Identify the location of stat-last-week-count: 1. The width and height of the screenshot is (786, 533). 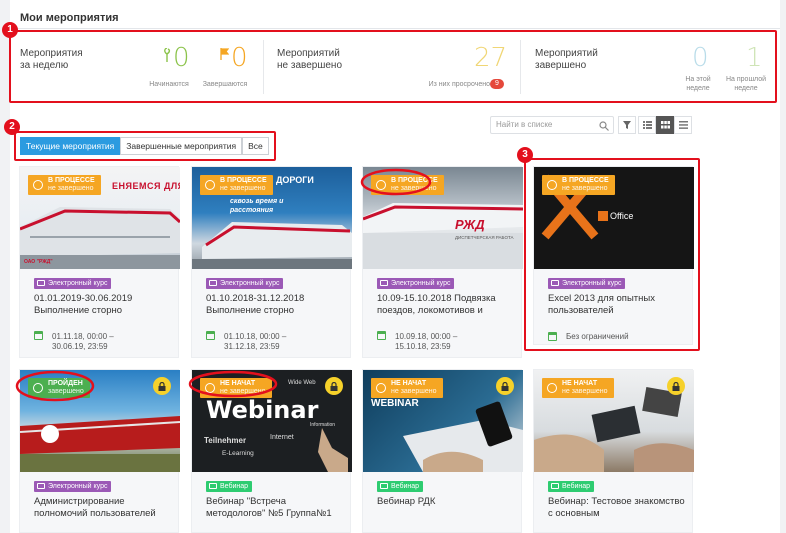
(754, 58).